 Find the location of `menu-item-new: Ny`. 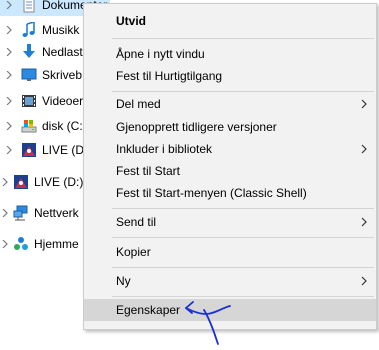

menu-item-new: Ny is located at coordinates (230, 281).